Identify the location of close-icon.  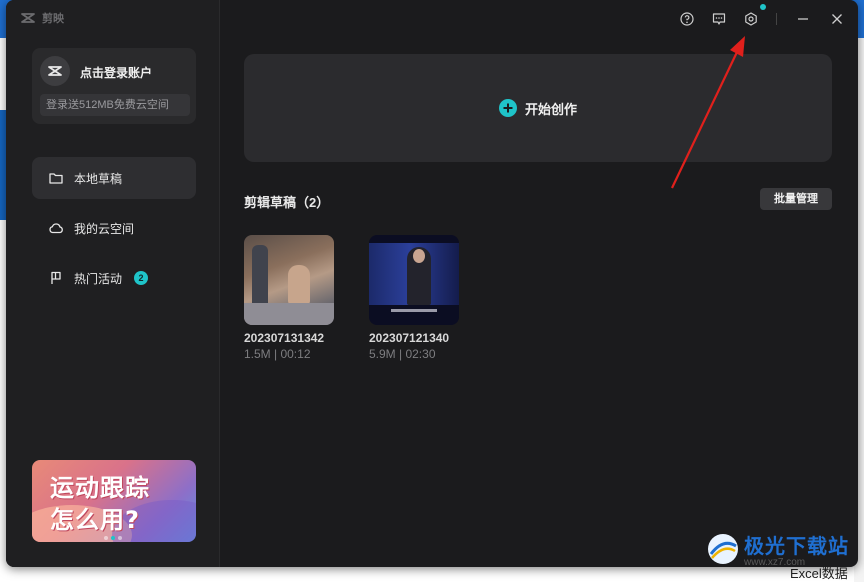
(837, 19).